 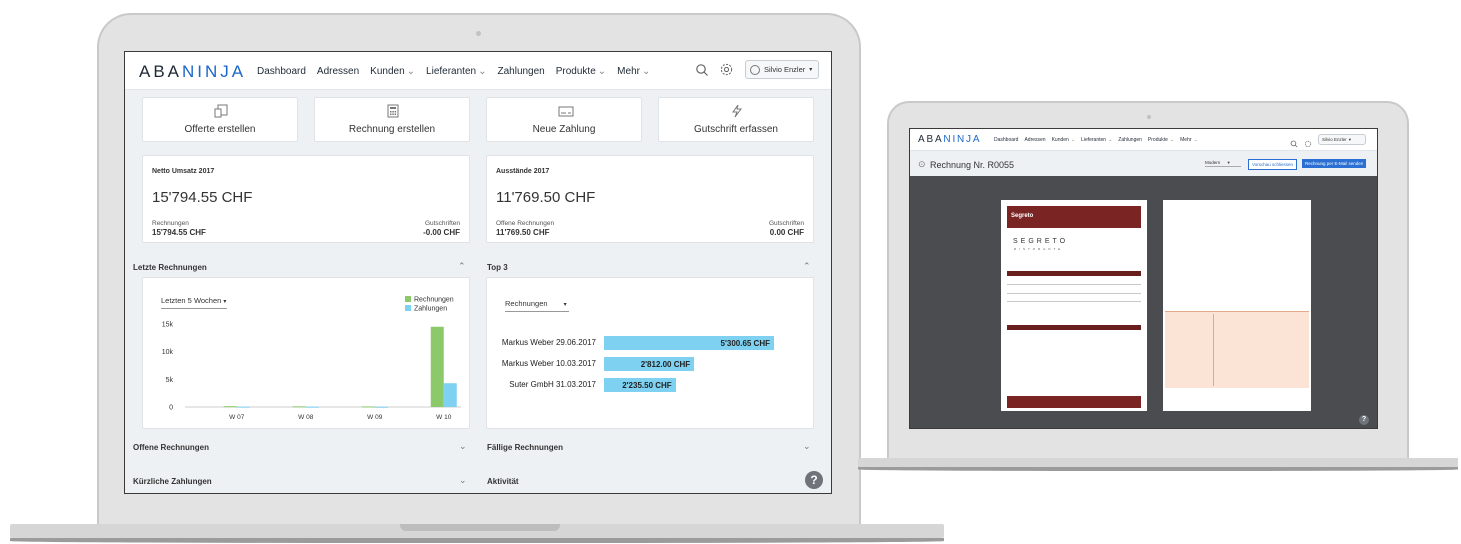 I want to click on ausstaende-amount: 11'769.50 CHF, so click(x=546, y=197).